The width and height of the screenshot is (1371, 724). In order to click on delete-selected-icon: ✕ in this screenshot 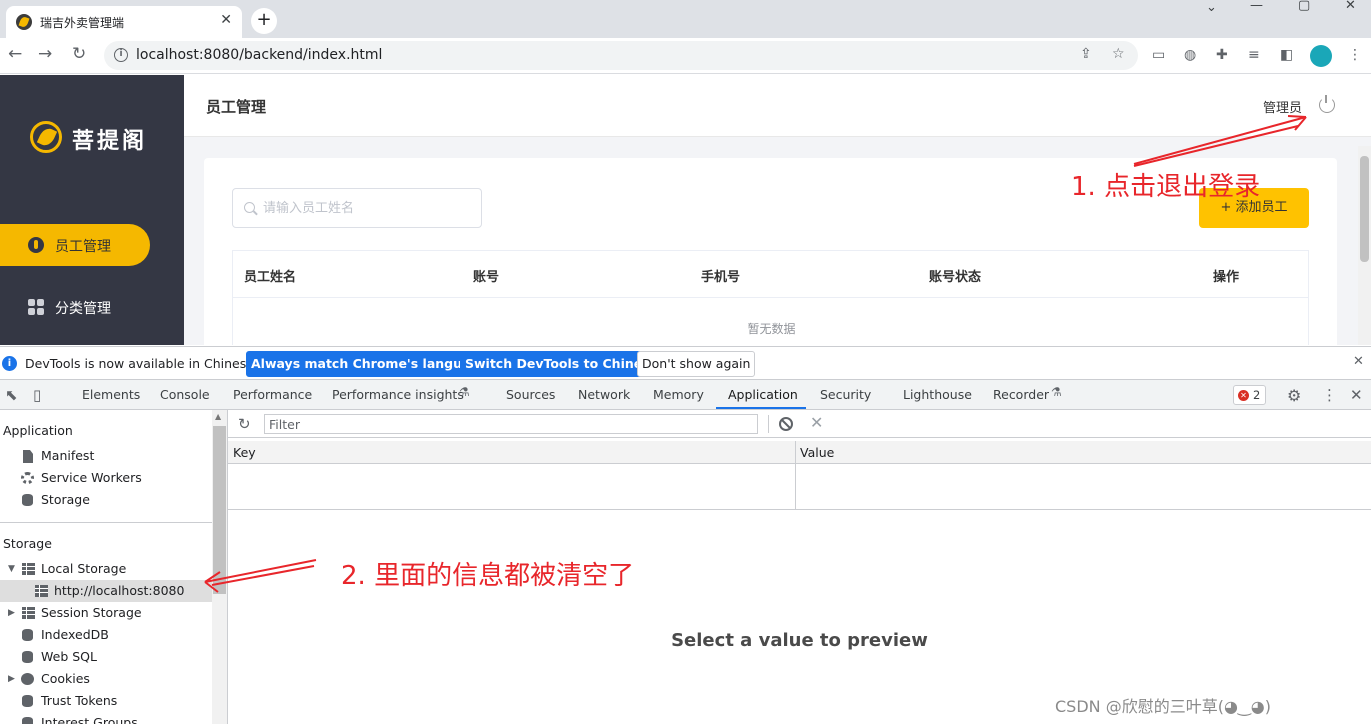, I will do `click(816, 422)`.